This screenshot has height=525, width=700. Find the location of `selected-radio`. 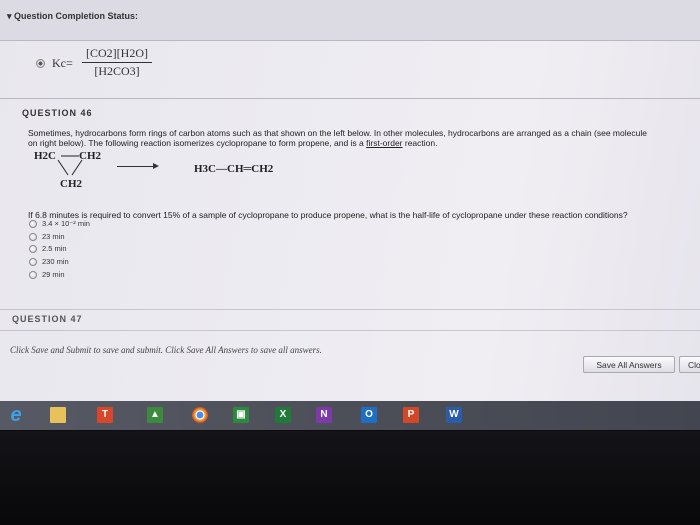

selected-radio is located at coordinates (40, 63).